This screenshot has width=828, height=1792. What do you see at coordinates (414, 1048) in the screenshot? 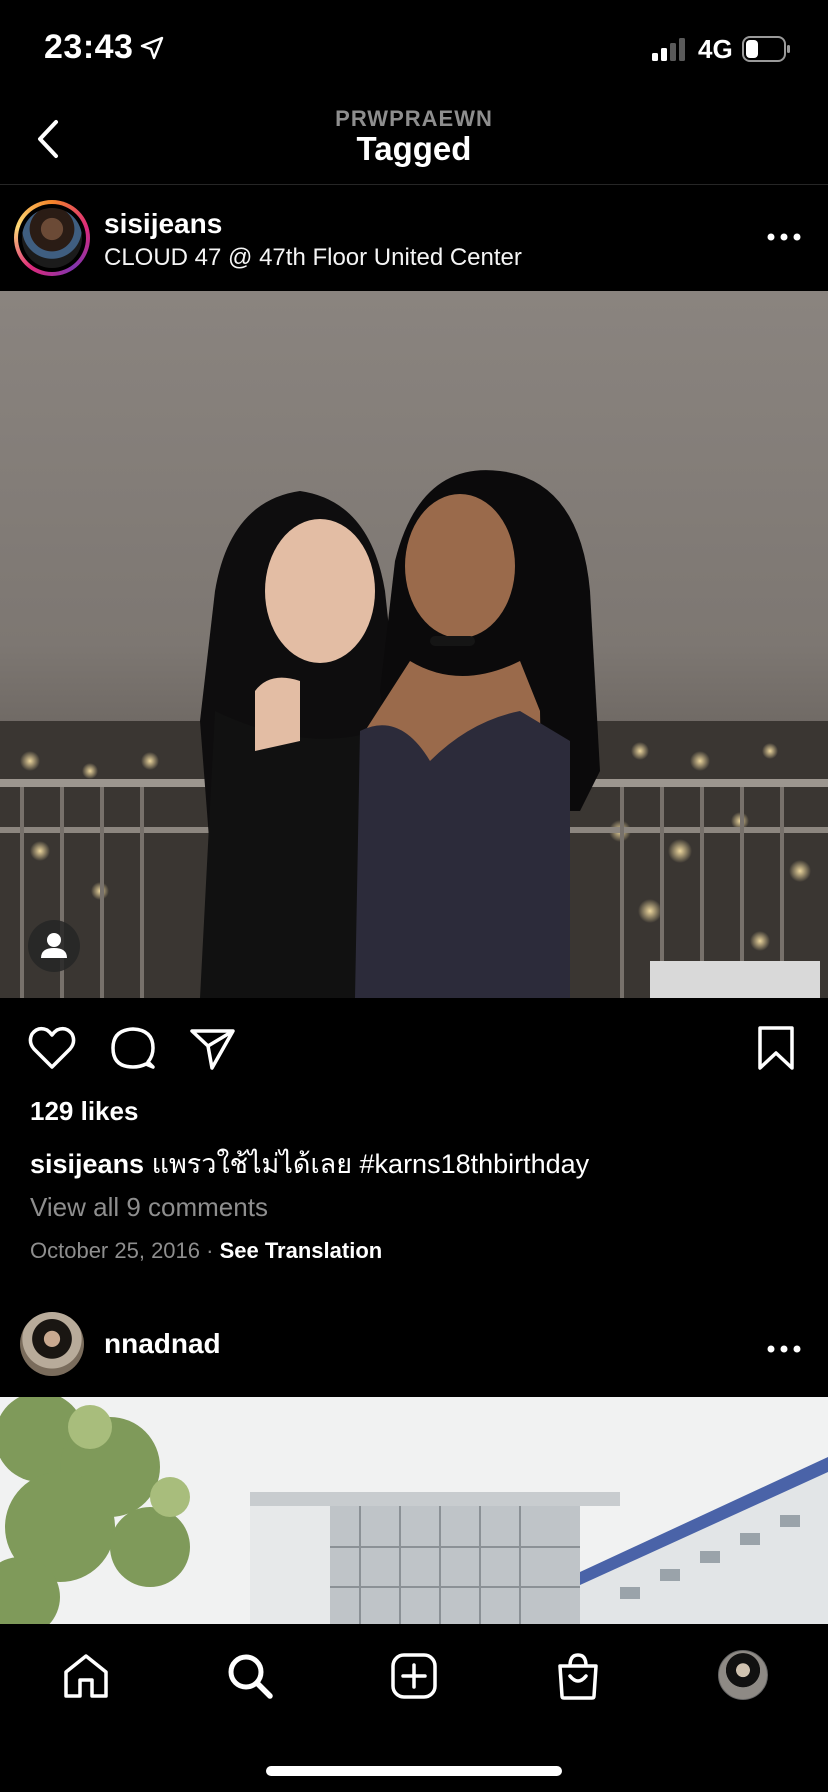
I see `post-actions` at bounding box center [414, 1048].